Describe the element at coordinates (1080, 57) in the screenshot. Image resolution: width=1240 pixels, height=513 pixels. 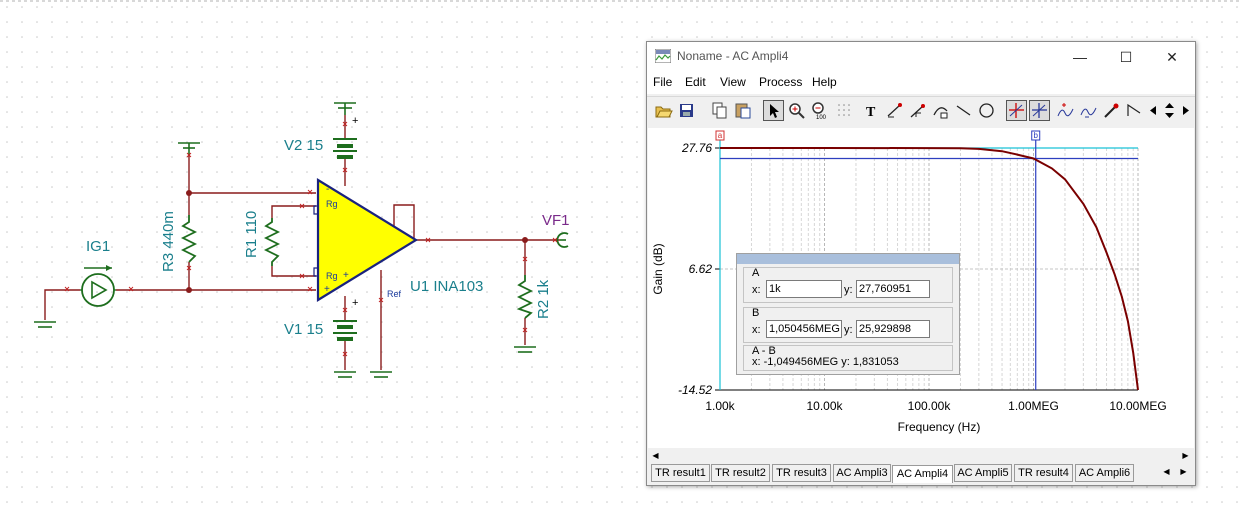
I see `minimize-button: —` at that location.